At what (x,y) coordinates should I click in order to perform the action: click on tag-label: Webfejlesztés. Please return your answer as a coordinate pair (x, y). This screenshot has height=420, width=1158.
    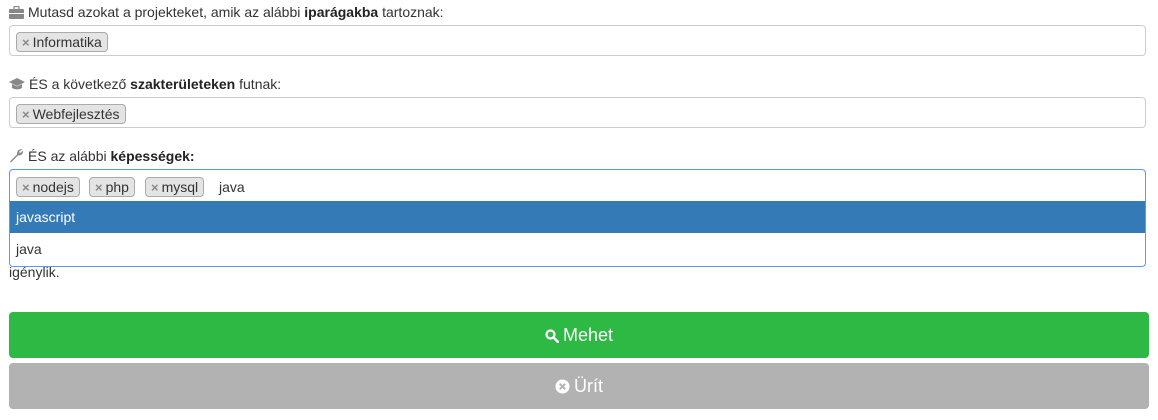
    Looking at the image, I should click on (76, 114).